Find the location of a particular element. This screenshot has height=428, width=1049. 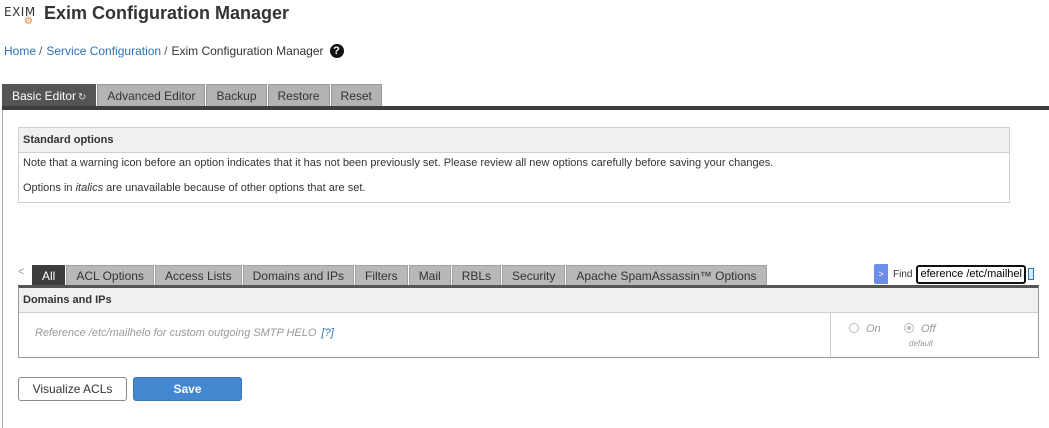

tabs-prev-button: < is located at coordinates (25, 275).